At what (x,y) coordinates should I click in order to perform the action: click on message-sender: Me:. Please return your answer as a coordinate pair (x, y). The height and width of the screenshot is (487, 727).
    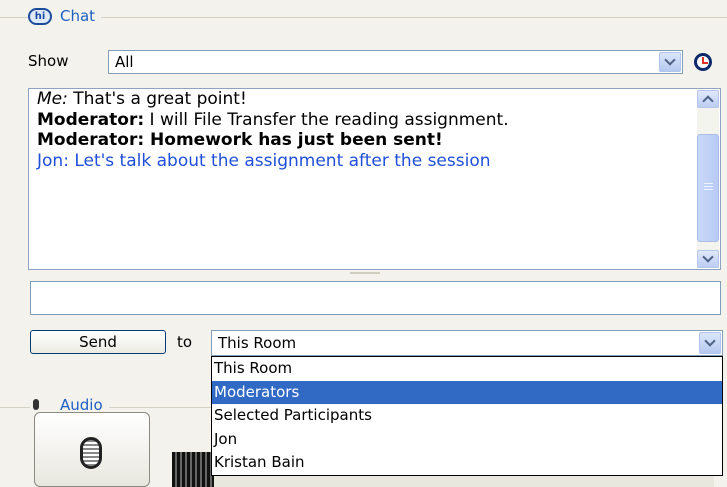
    Looking at the image, I should click on (52, 99).